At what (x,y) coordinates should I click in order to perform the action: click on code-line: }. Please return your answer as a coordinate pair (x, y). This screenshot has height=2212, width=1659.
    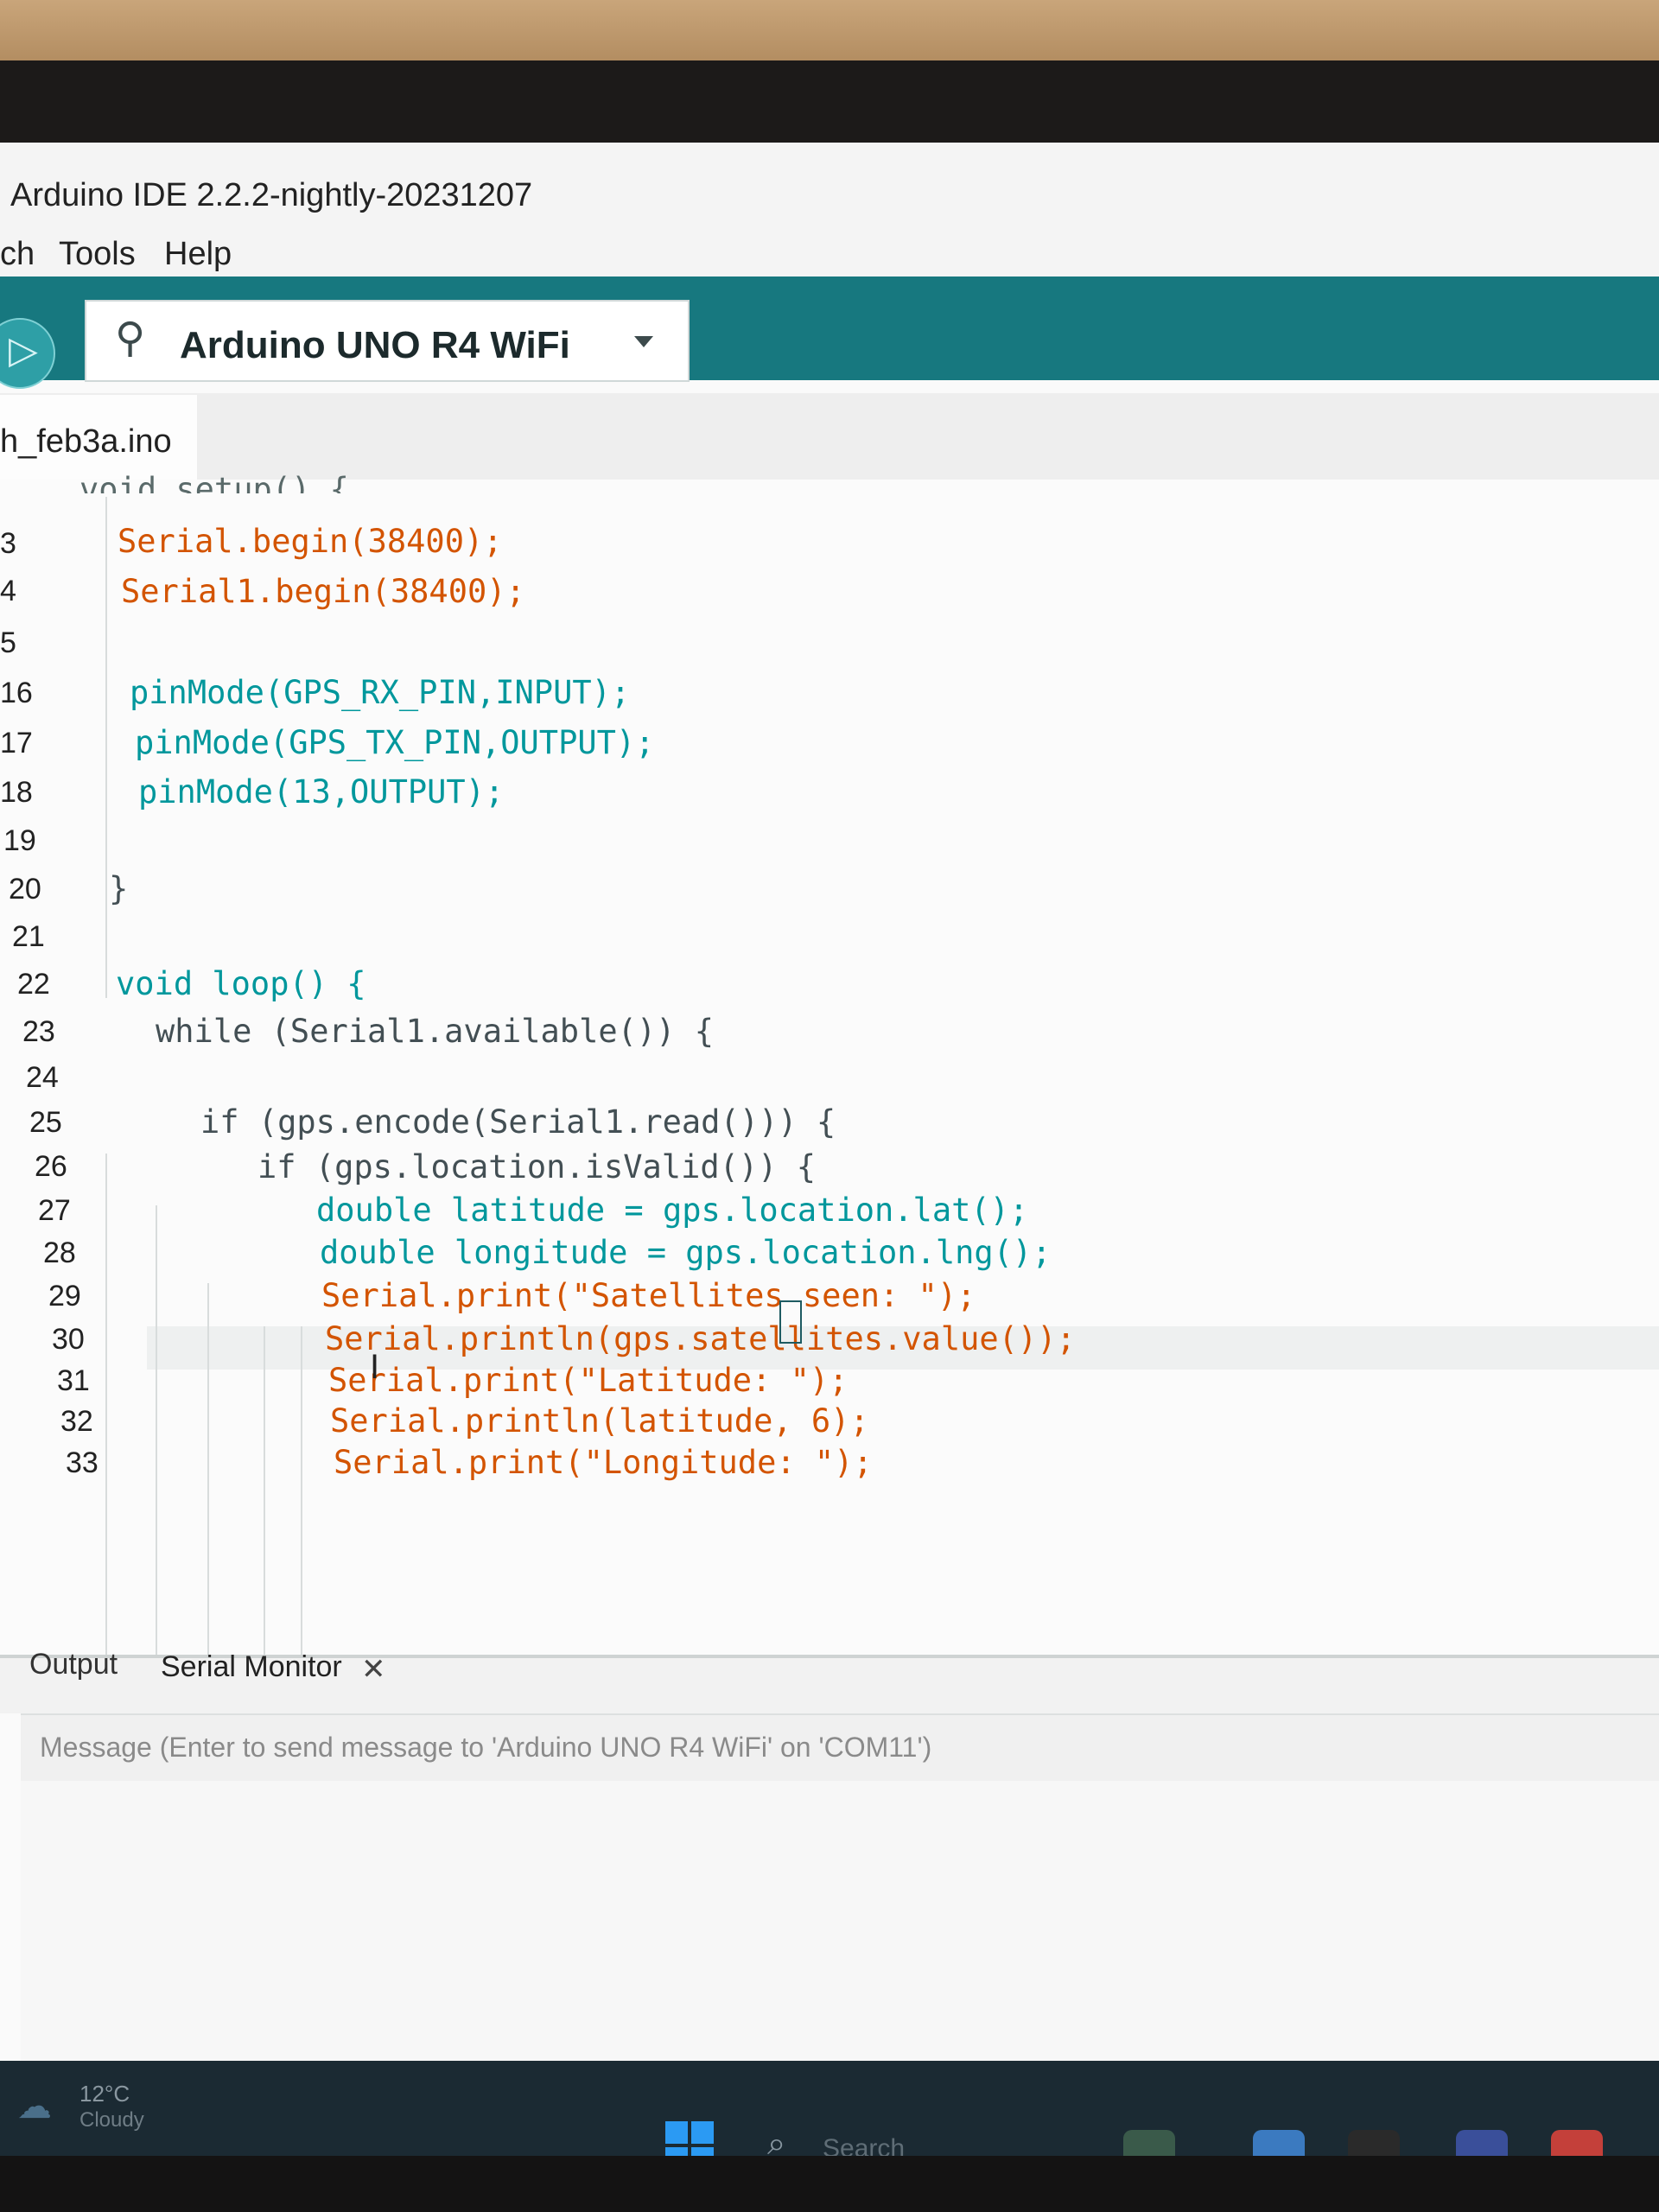
    Looking at the image, I should click on (119, 888).